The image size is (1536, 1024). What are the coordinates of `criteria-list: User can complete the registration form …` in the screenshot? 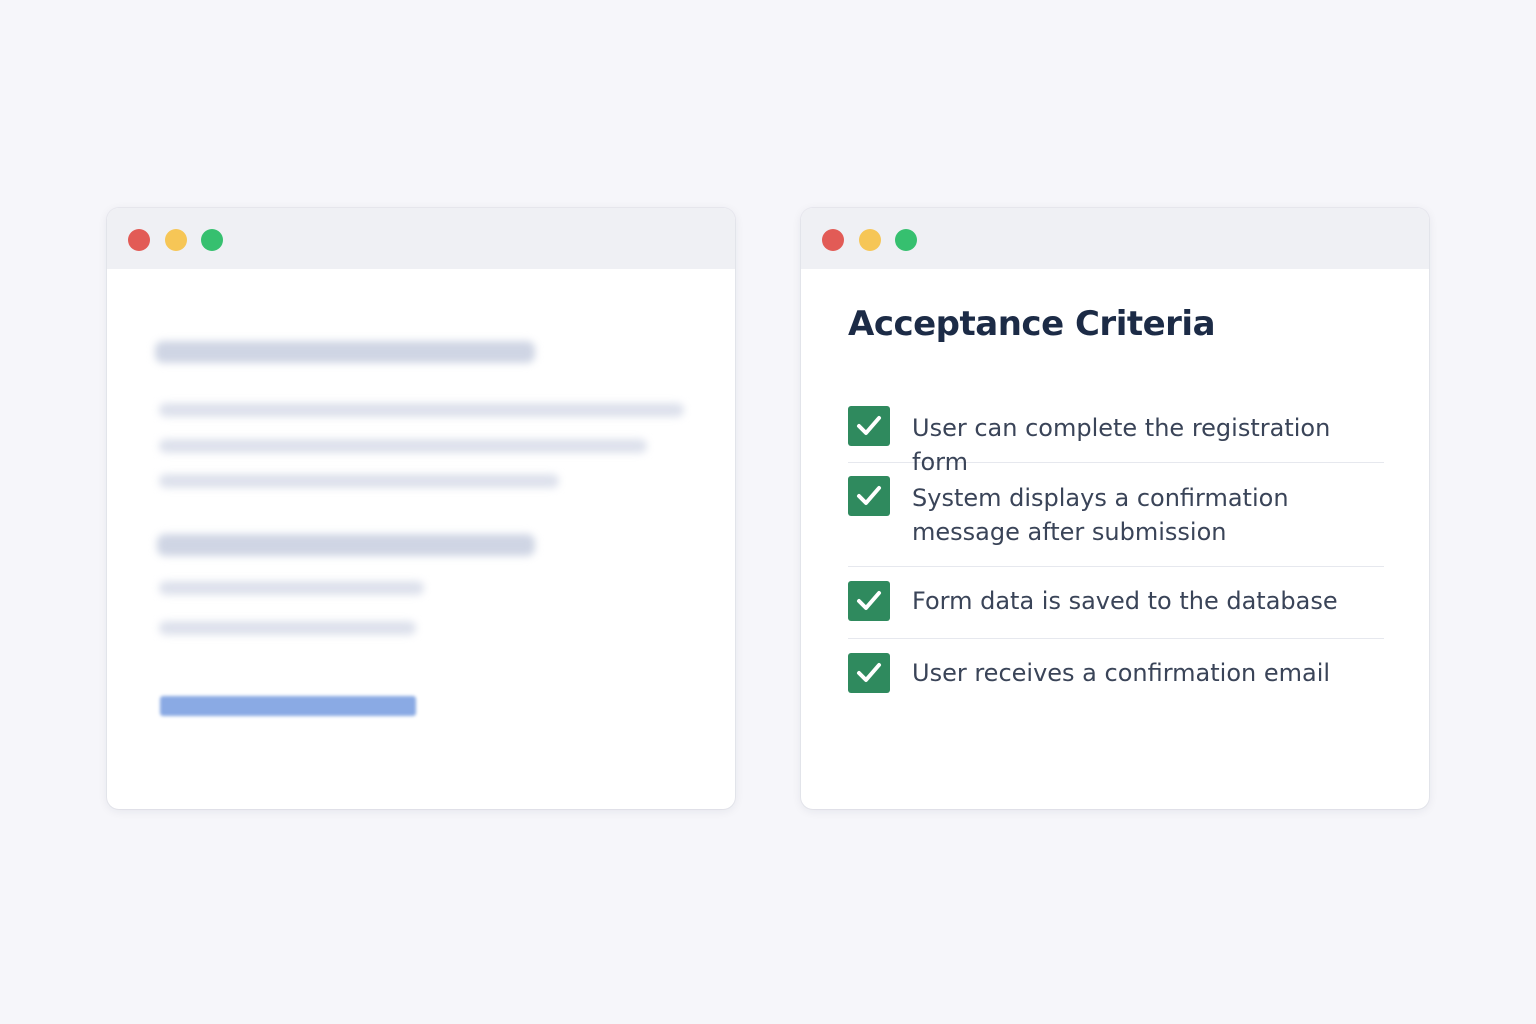 It's located at (1116, 553).